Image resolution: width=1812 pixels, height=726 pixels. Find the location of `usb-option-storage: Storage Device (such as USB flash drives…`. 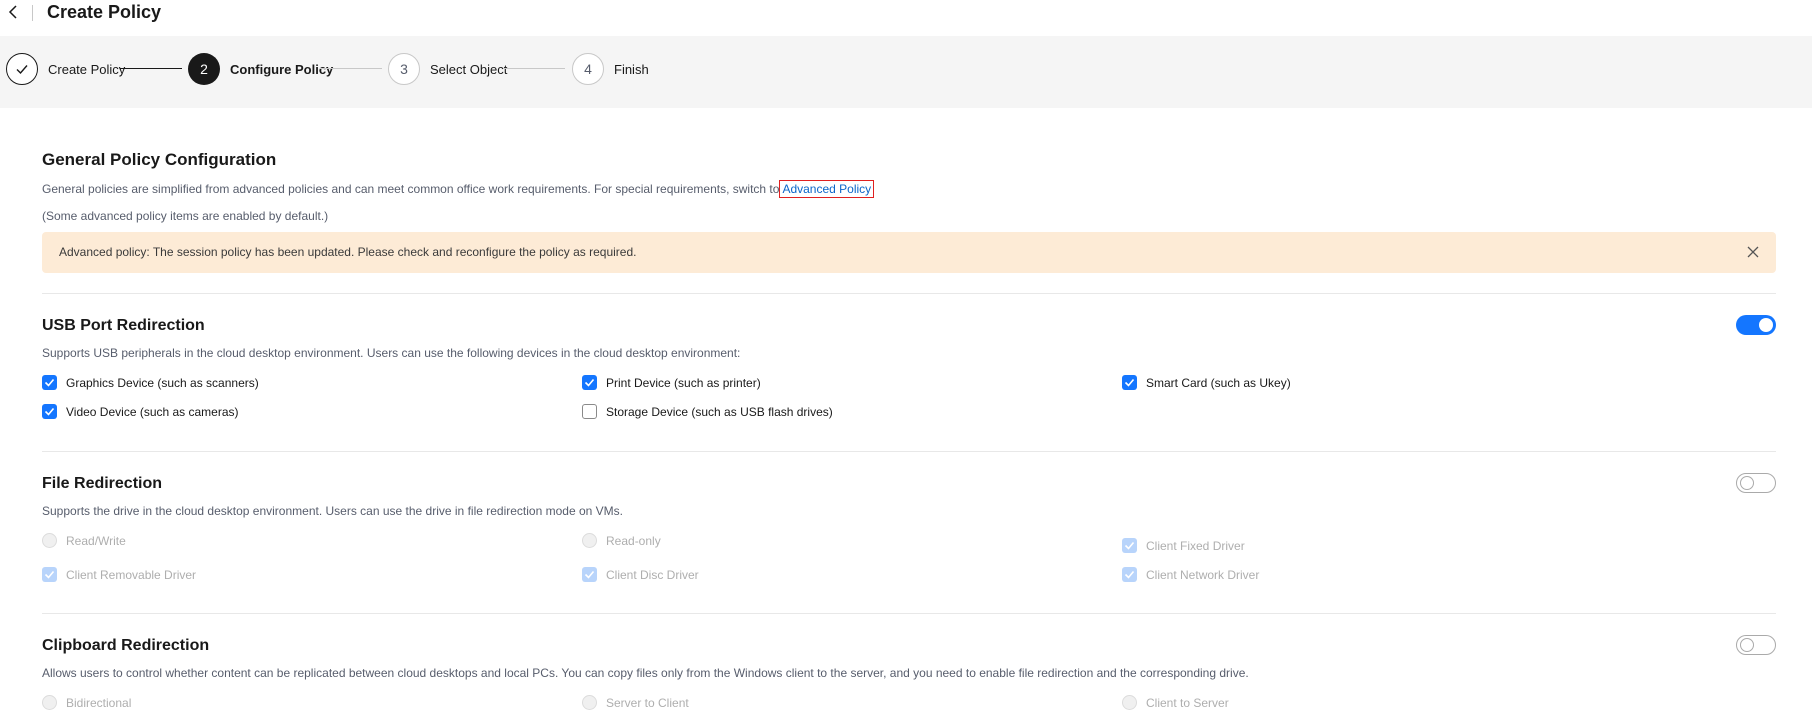

usb-option-storage: Storage Device (such as USB flash drives… is located at coordinates (707, 411).